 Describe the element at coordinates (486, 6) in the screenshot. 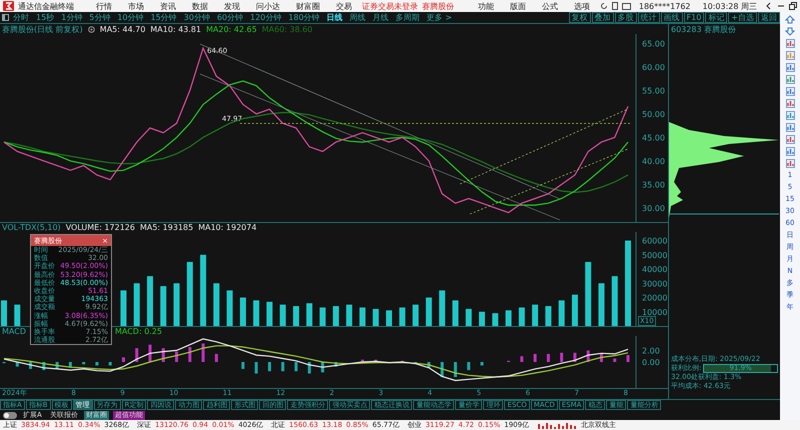

I see `tool-menu-item: 功能` at that location.